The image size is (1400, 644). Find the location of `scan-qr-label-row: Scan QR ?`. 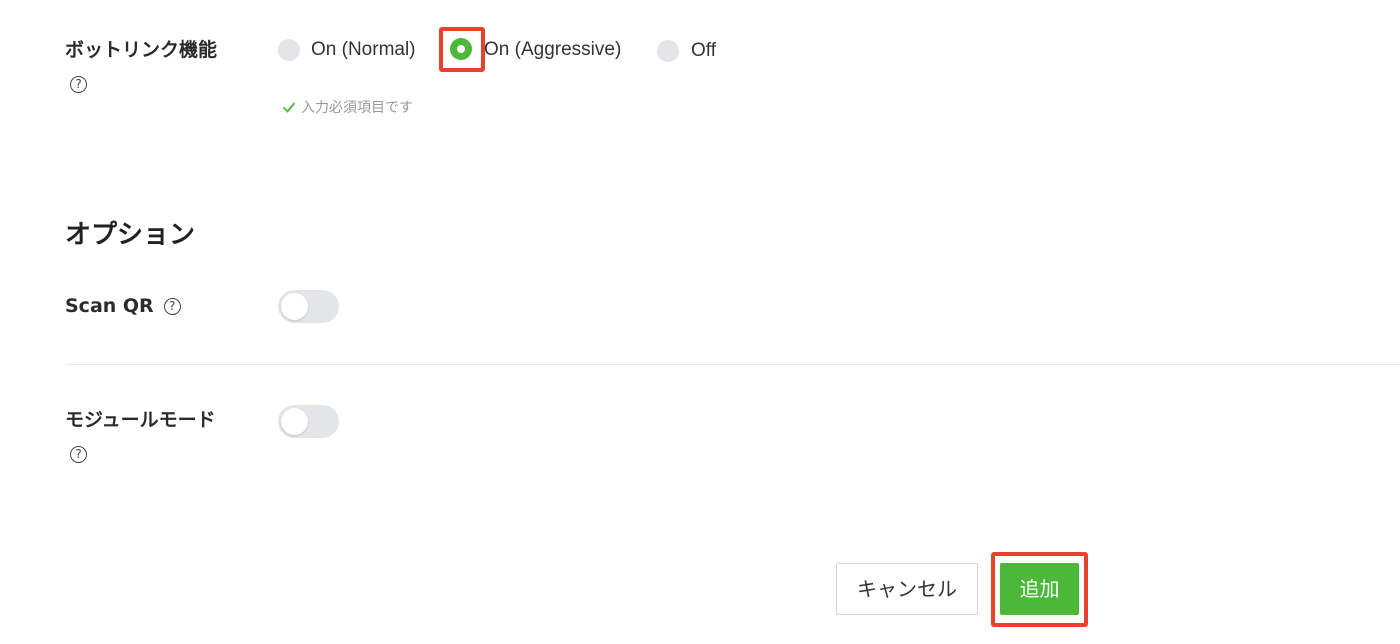

scan-qr-label-row: Scan QR ? is located at coordinates (123, 306).